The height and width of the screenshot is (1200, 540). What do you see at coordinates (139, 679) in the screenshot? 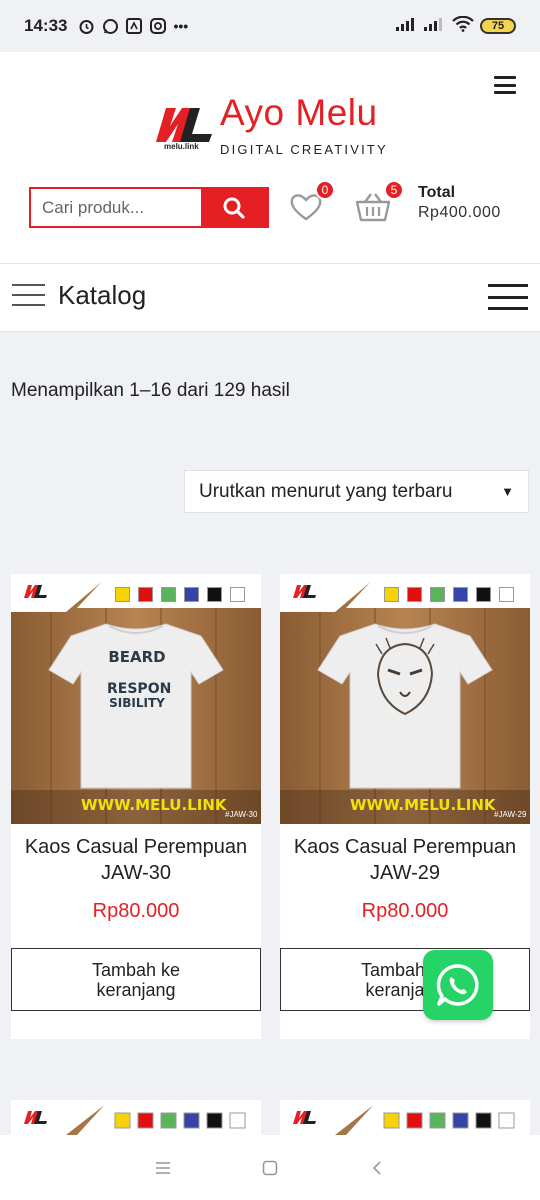
I see `shirt-print: BEARD RESPON SIBILITY` at bounding box center [139, 679].